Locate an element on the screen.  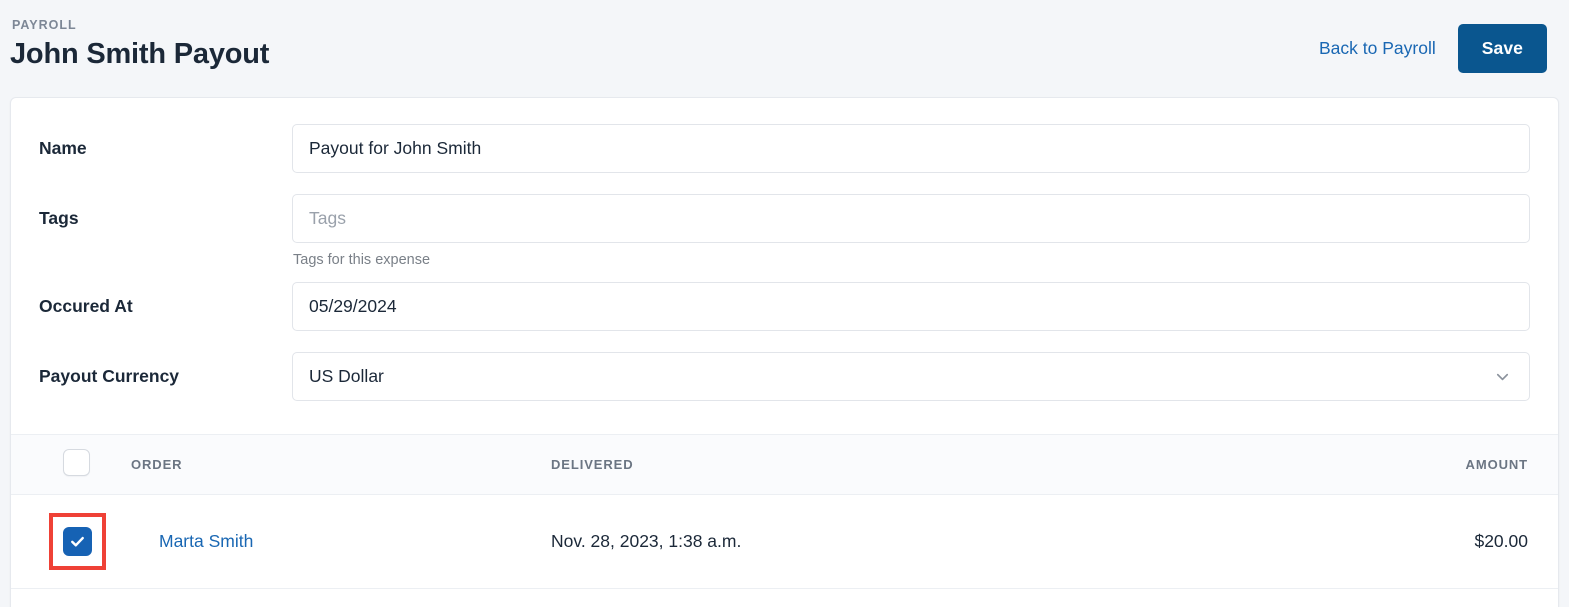
row-amount-cell: $20.00 is located at coordinates (1404, 541).